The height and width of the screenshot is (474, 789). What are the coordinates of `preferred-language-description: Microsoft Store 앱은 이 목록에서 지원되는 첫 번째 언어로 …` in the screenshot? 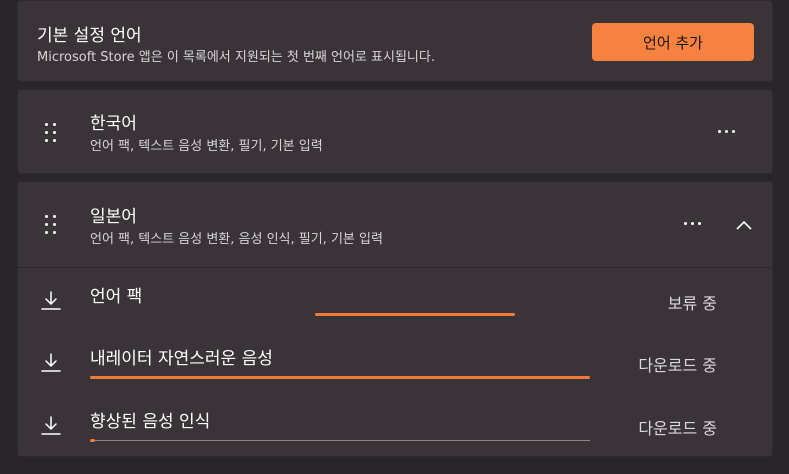 It's located at (236, 57).